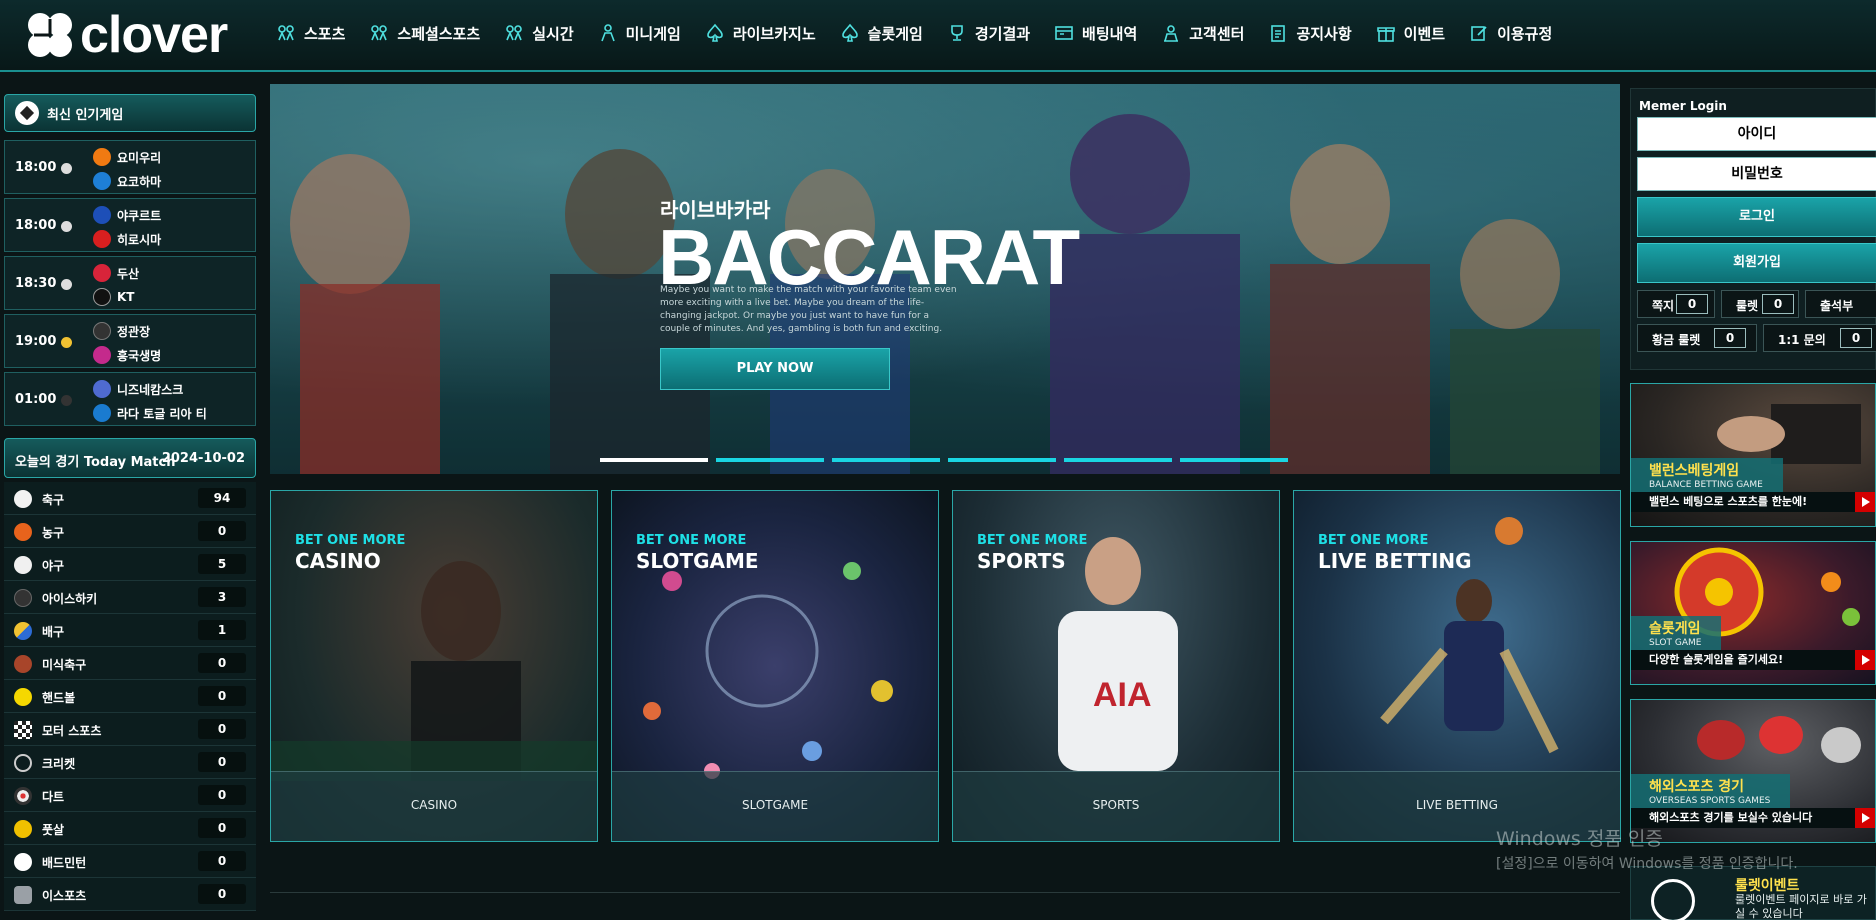 The image size is (1876, 920). I want to click on sport-item-handball: 핸드볼 0, so click(130, 696).